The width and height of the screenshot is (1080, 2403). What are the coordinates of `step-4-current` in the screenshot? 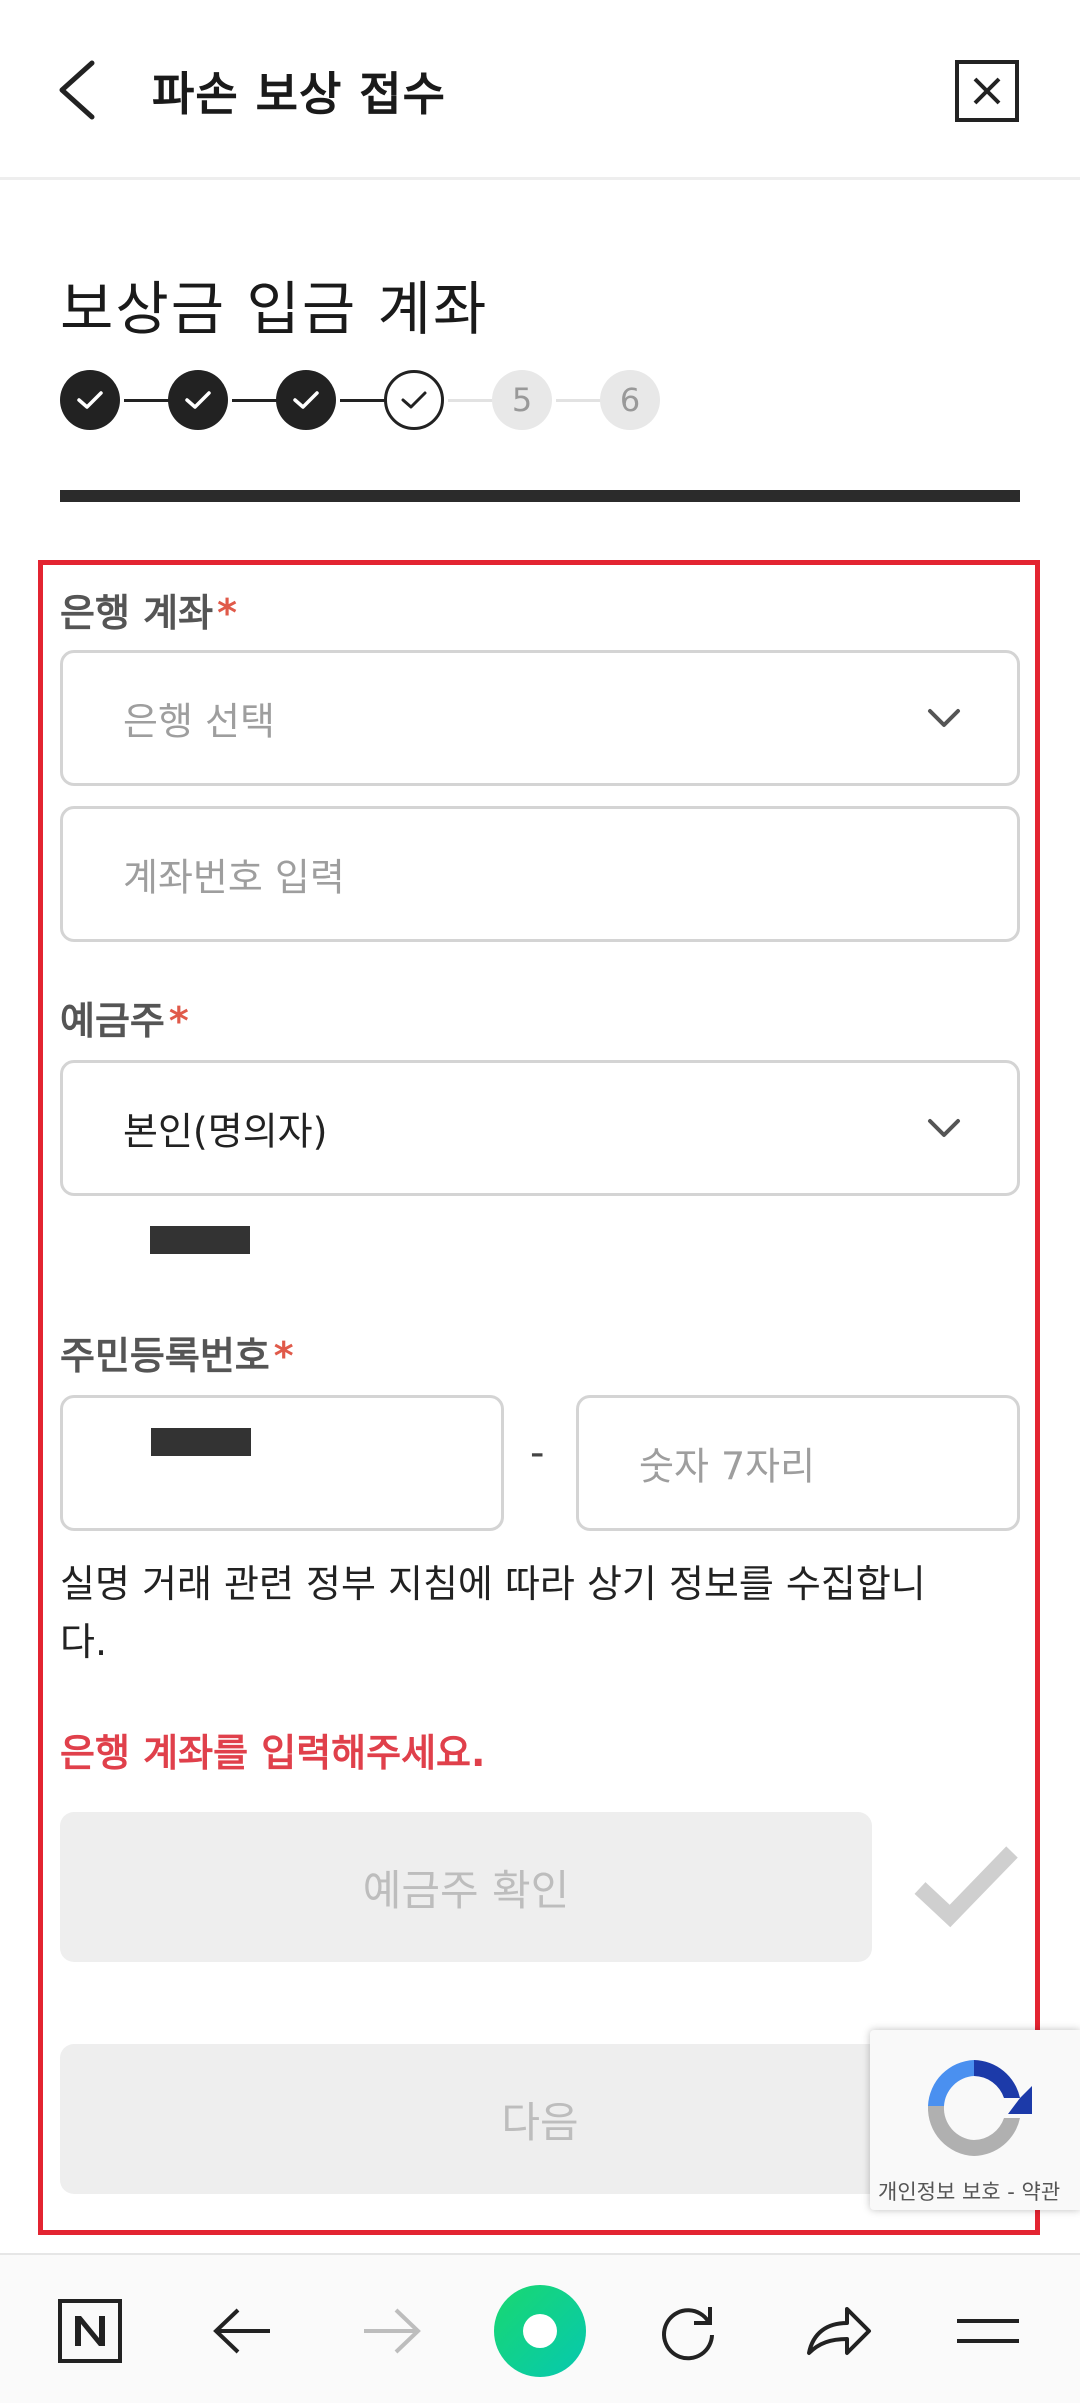 It's located at (414, 400).